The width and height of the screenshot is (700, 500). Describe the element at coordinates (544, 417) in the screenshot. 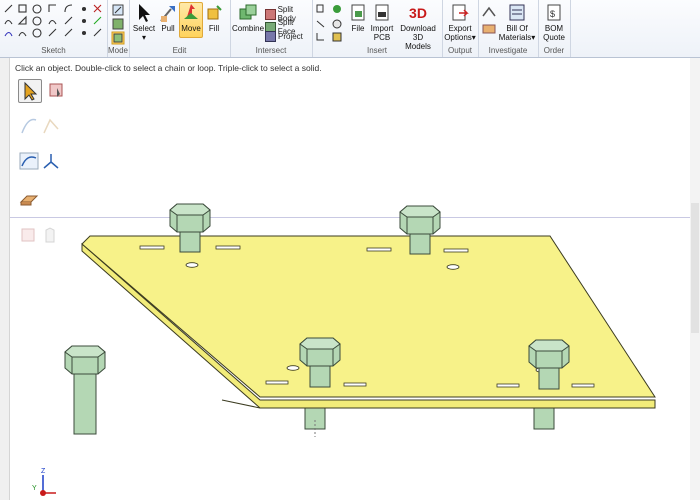

I see `bolt-shank-below` at that location.